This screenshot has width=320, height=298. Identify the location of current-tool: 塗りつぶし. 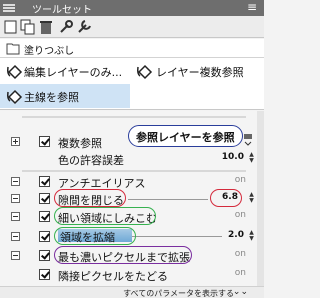
(132, 48).